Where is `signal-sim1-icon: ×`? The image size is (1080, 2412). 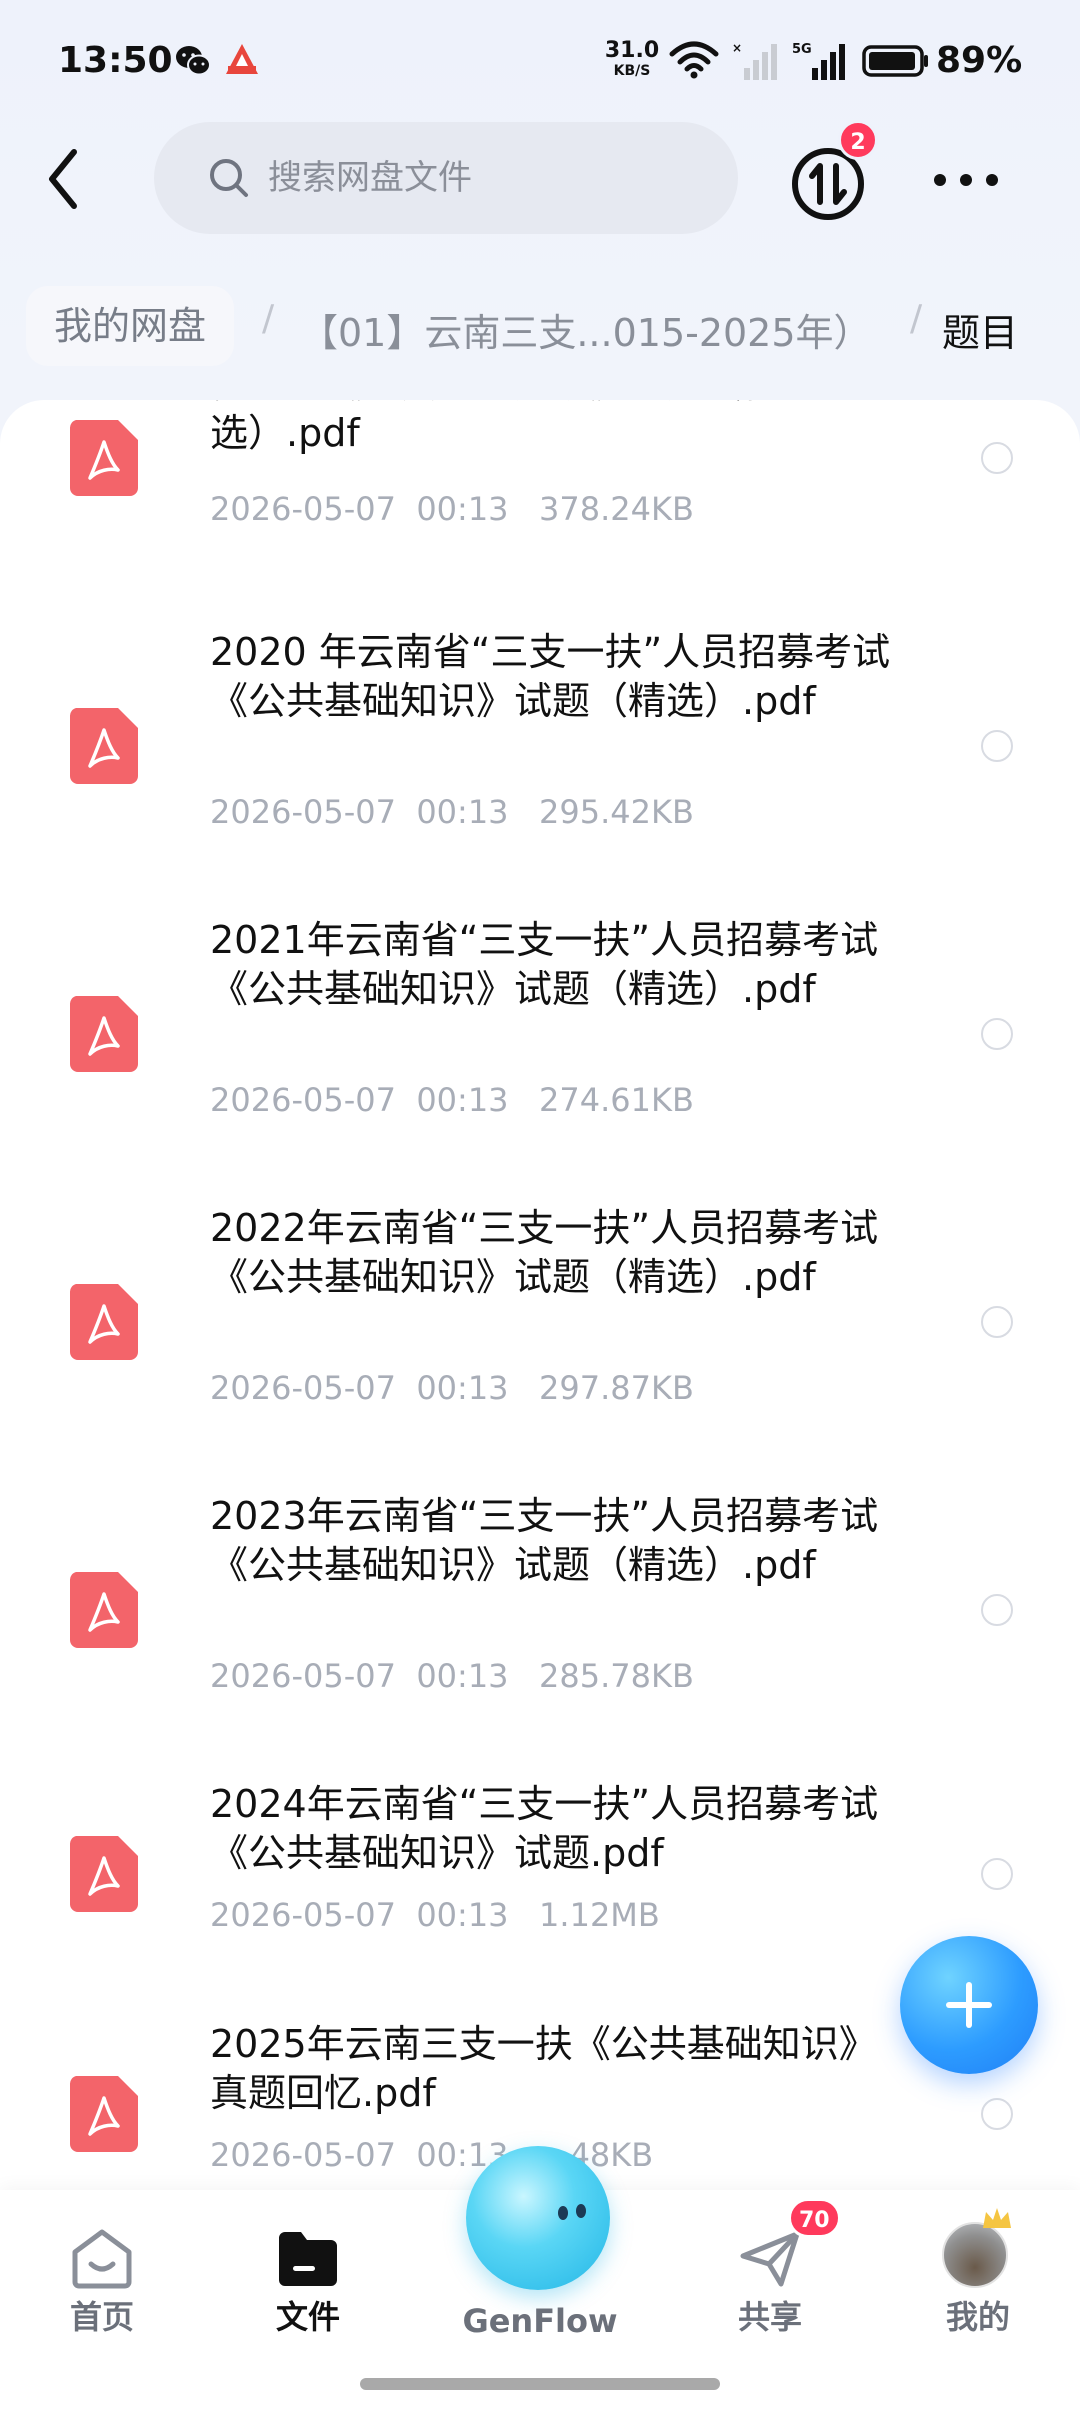 signal-sim1-icon: × is located at coordinates (754, 60).